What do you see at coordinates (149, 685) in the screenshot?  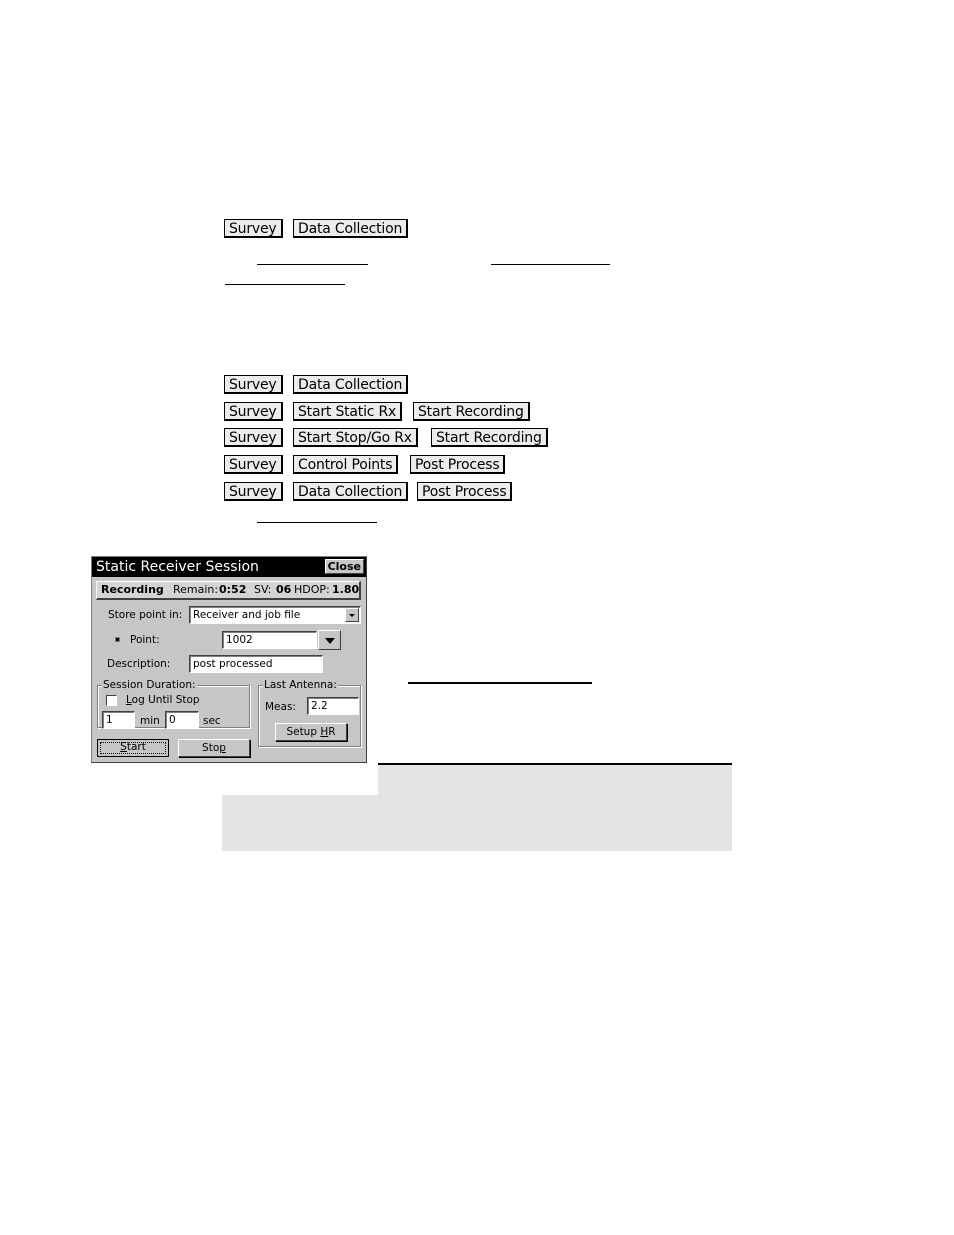 I see `session-duration-legend: Session Duration:` at bounding box center [149, 685].